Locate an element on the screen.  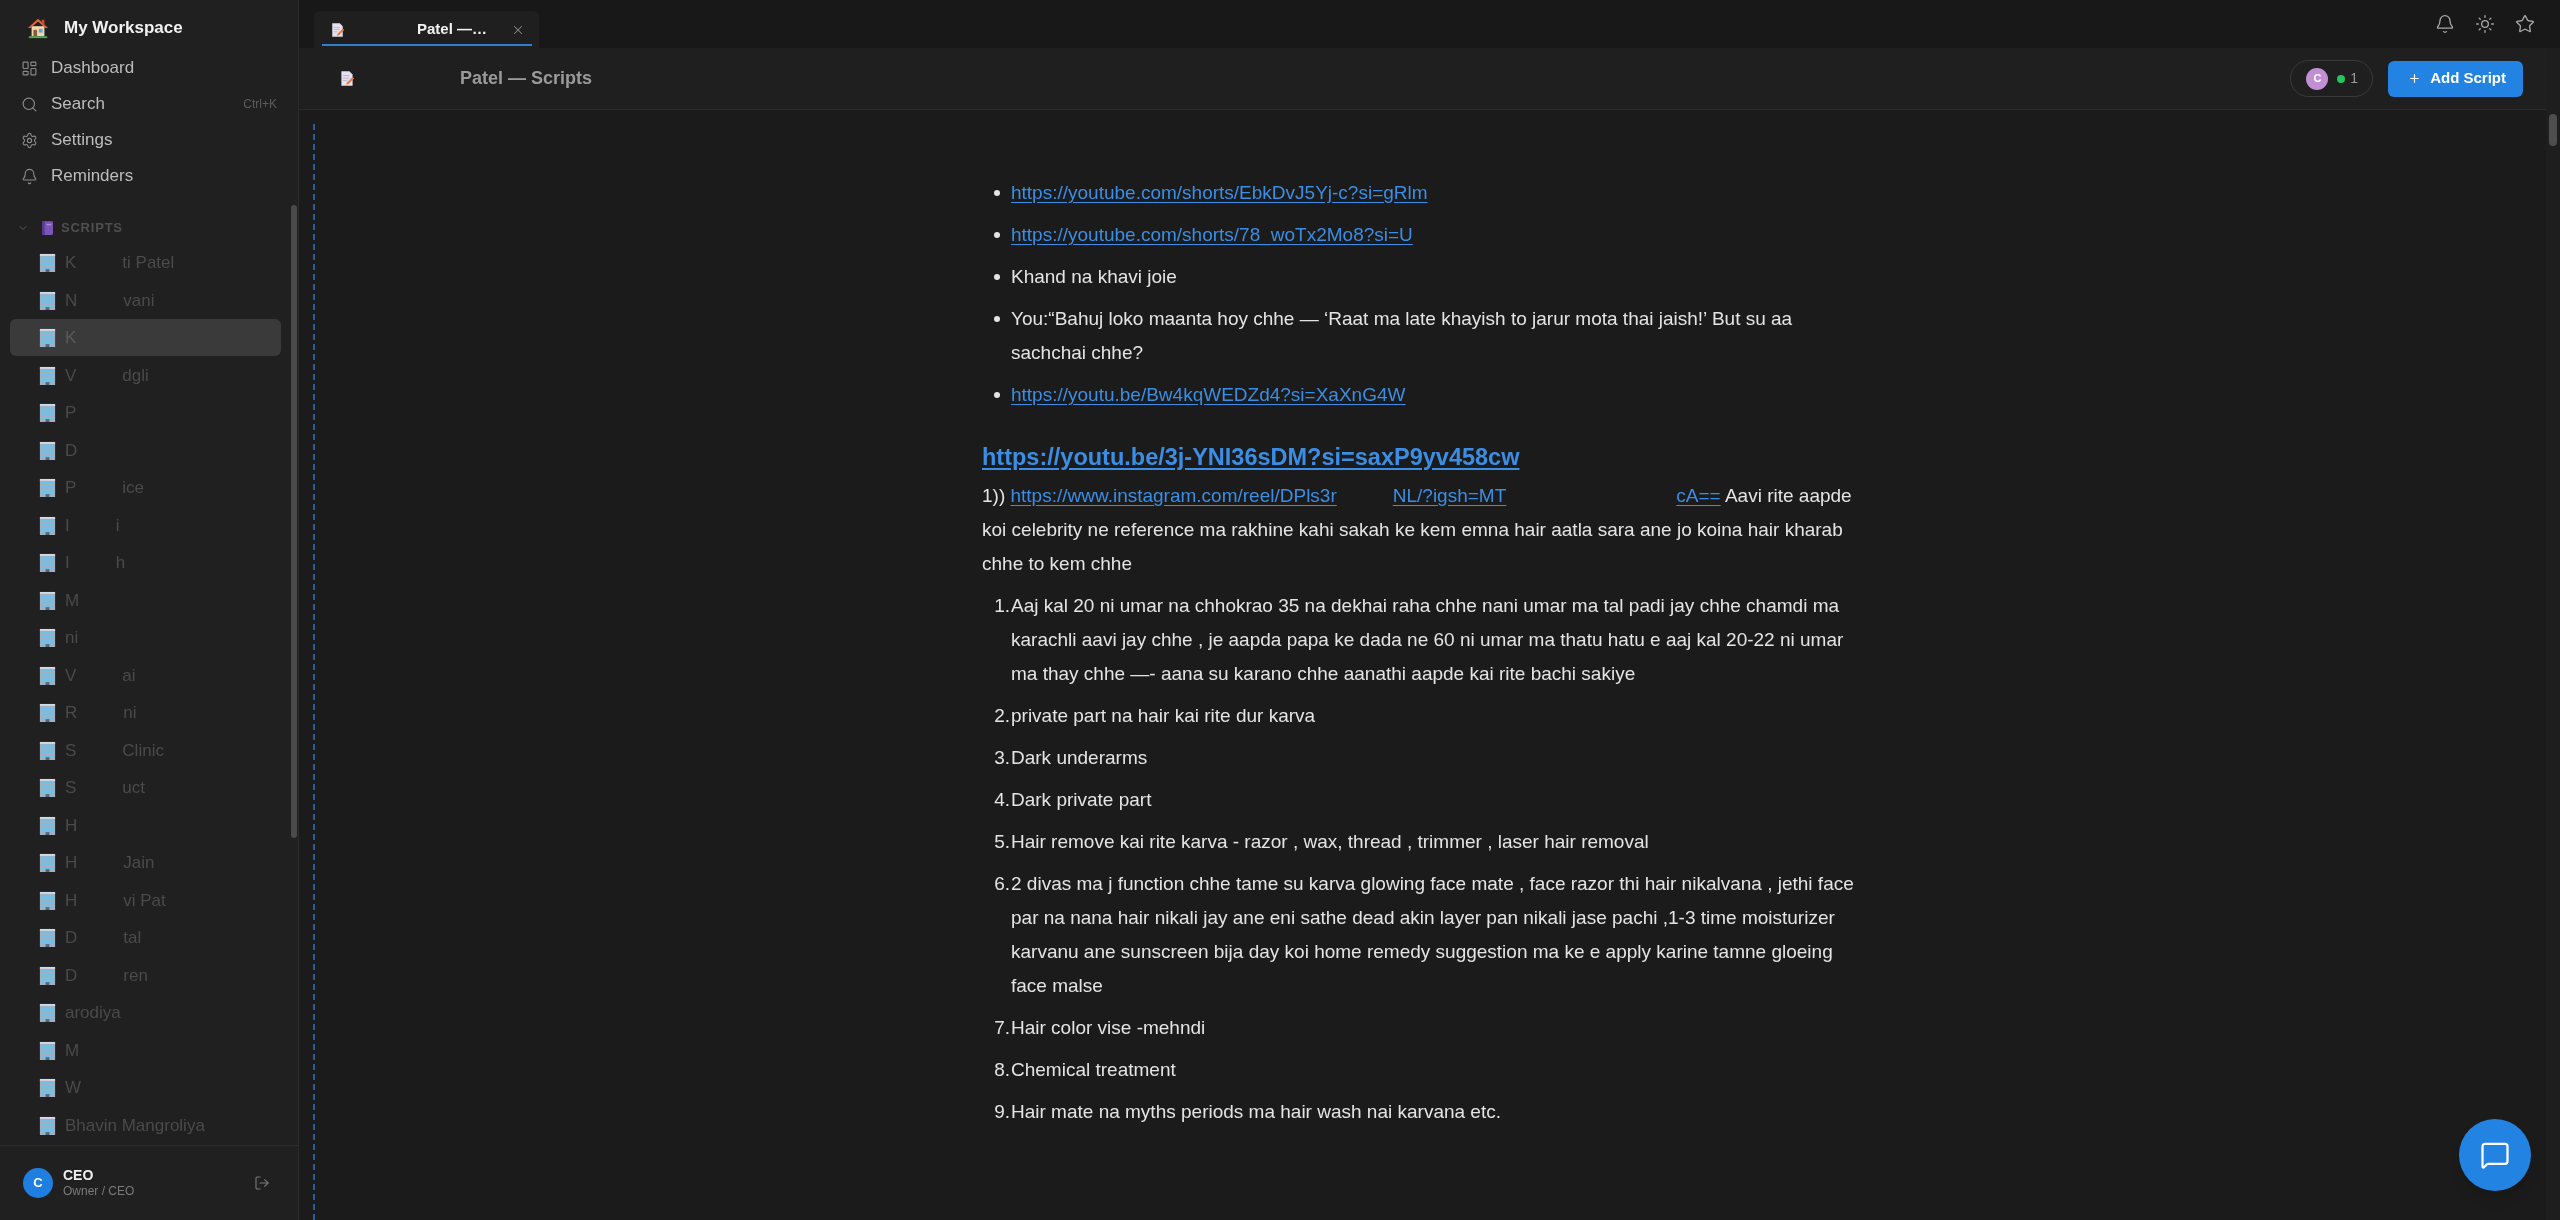
nav-item: Search Ctrl+K is located at coordinates (149, 104).